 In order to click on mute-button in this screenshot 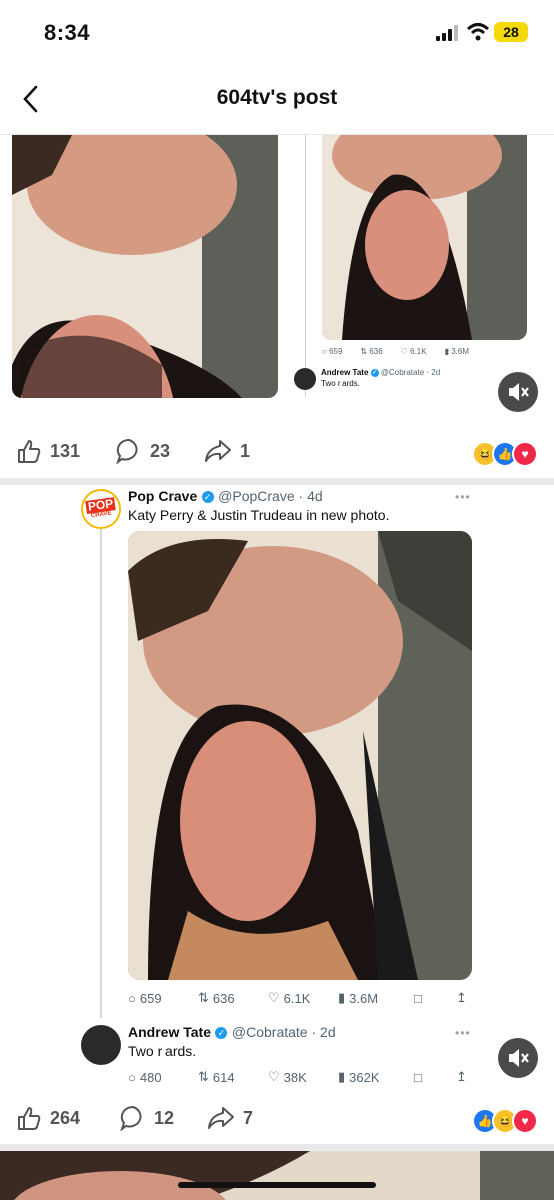, I will do `click(518, 392)`.